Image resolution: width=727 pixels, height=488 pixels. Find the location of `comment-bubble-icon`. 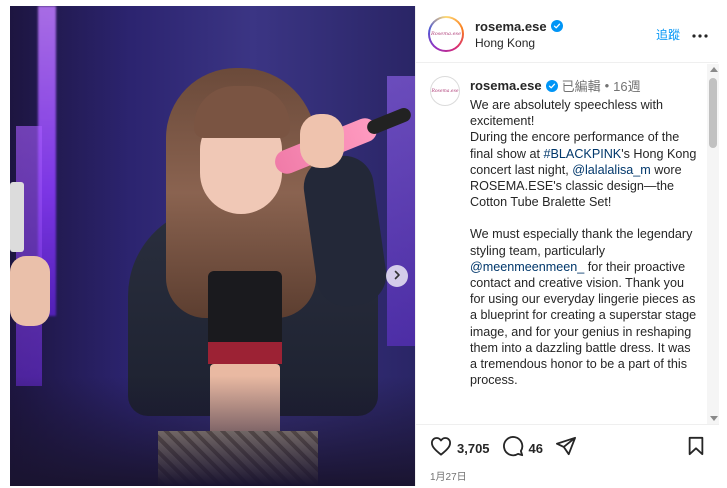

comment-bubble-icon is located at coordinates (513, 448).